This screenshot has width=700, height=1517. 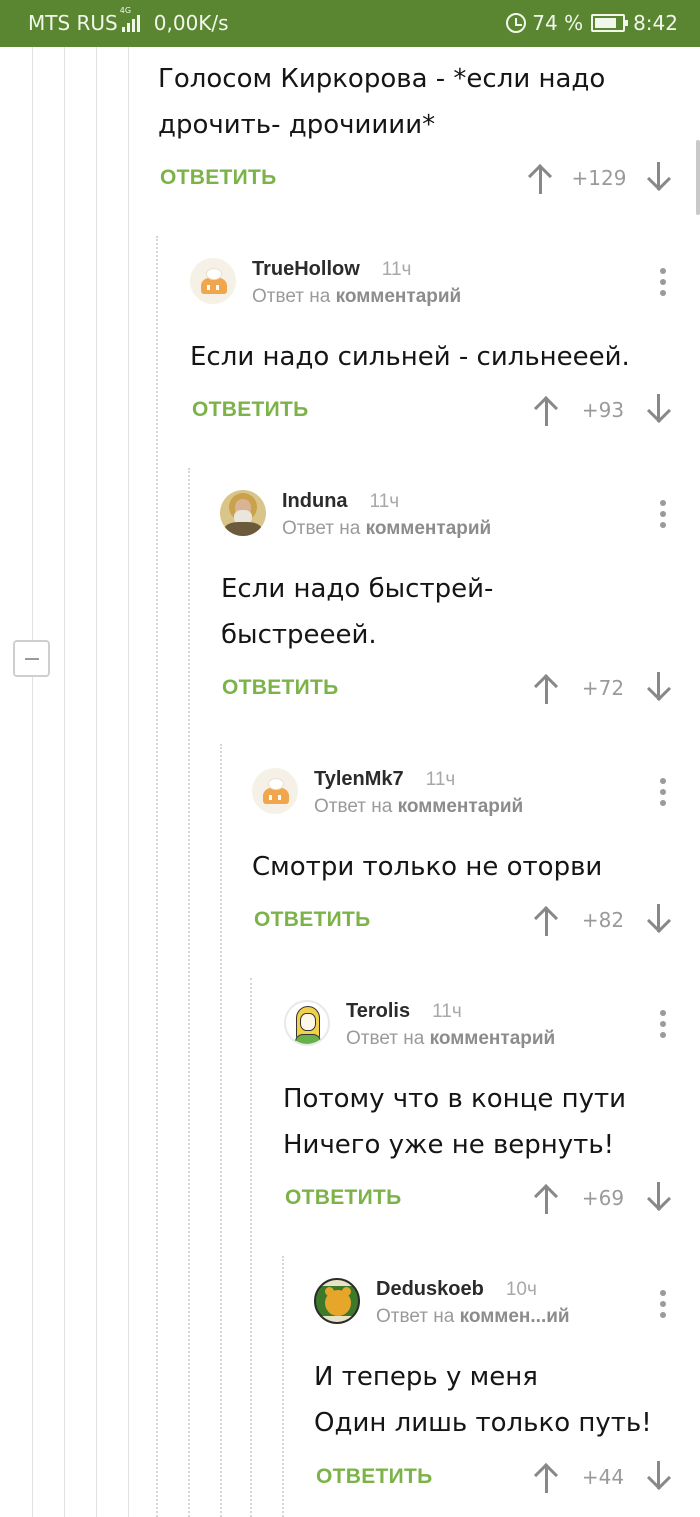 What do you see at coordinates (483, 1423) in the screenshot?
I see `comment-text-line: Один лишь только путь!` at bounding box center [483, 1423].